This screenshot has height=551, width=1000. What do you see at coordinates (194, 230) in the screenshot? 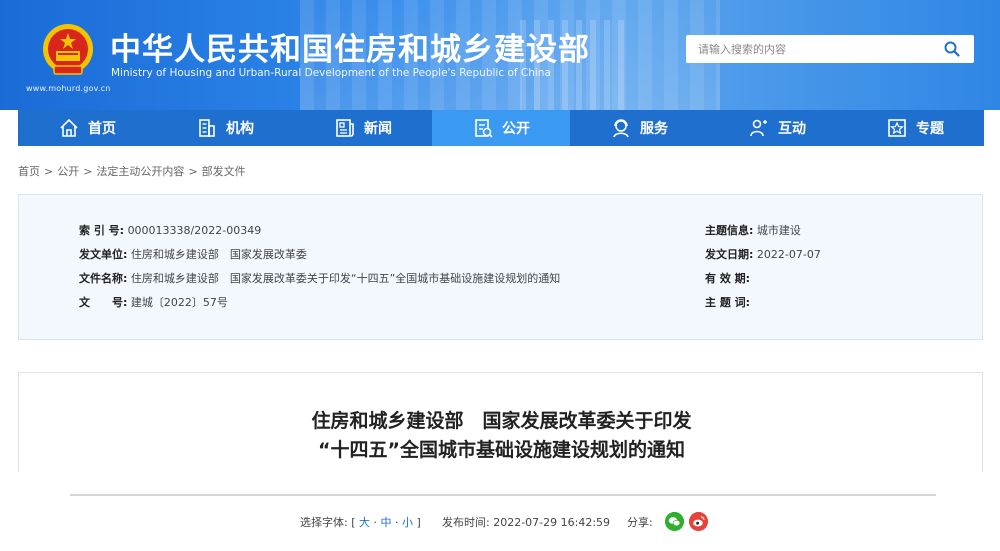
I see `info-value: 000013338/2022-00349` at bounding box center [194, 230].